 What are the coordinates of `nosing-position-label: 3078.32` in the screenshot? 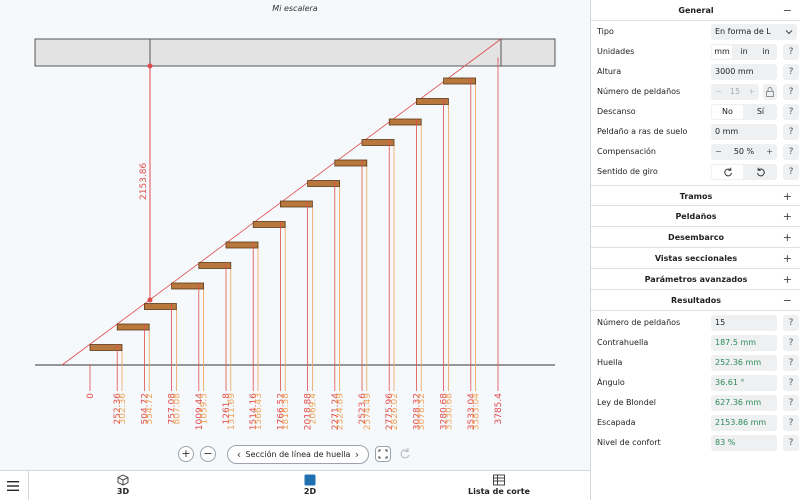 It's located at (422, 411).